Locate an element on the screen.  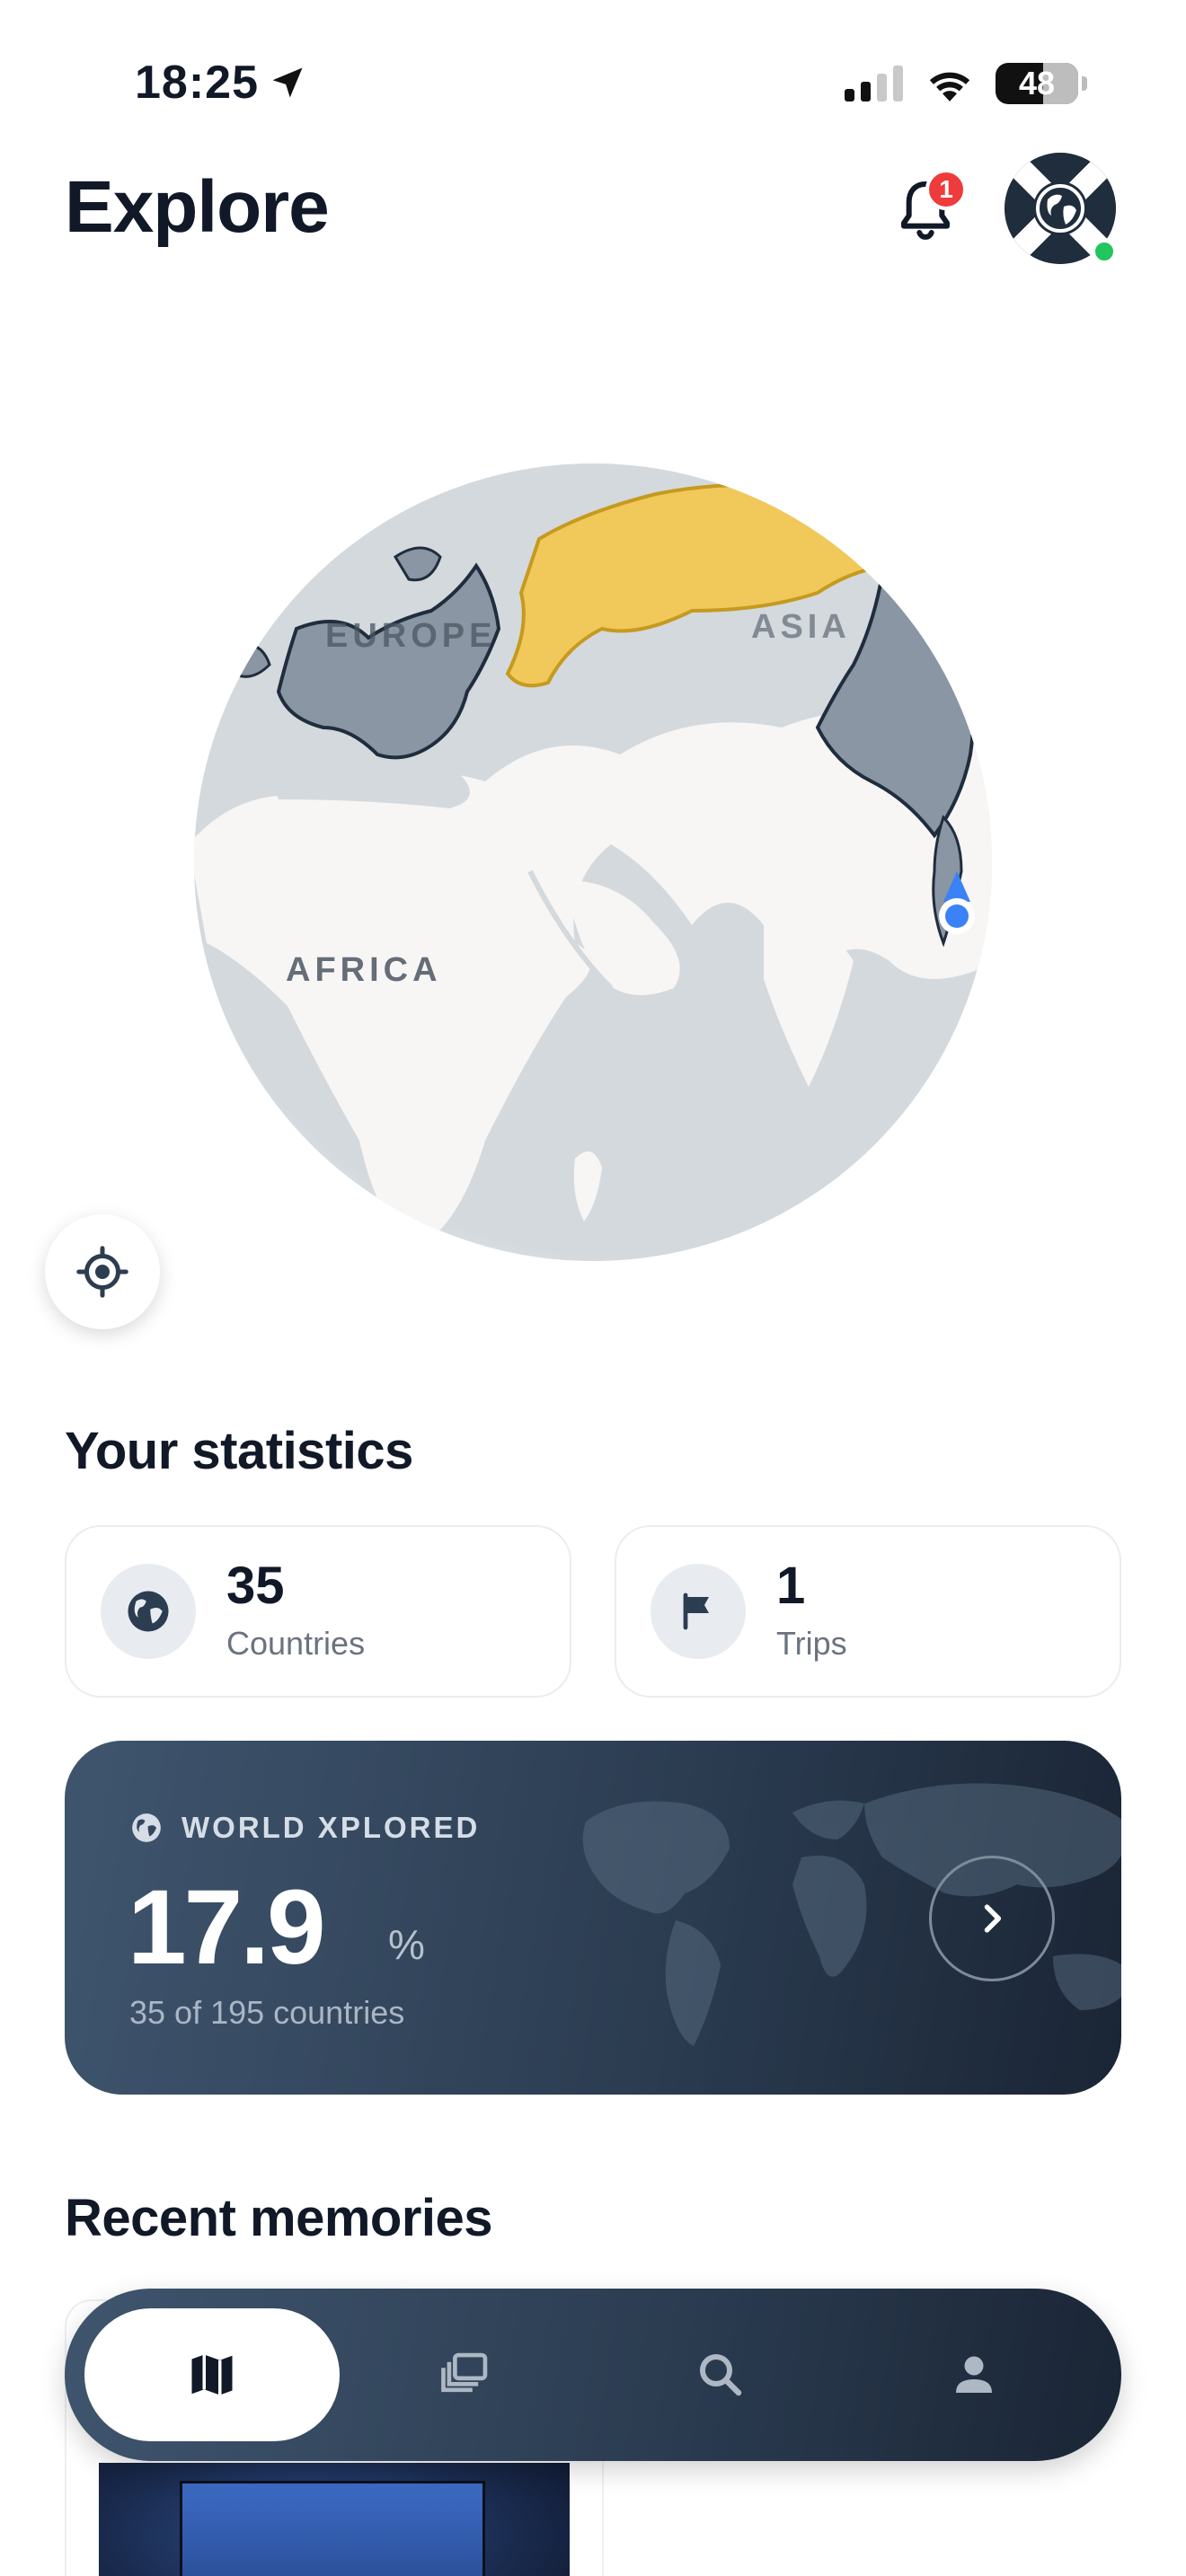
notification-badge: 1 is located at coordinates (946, 189).